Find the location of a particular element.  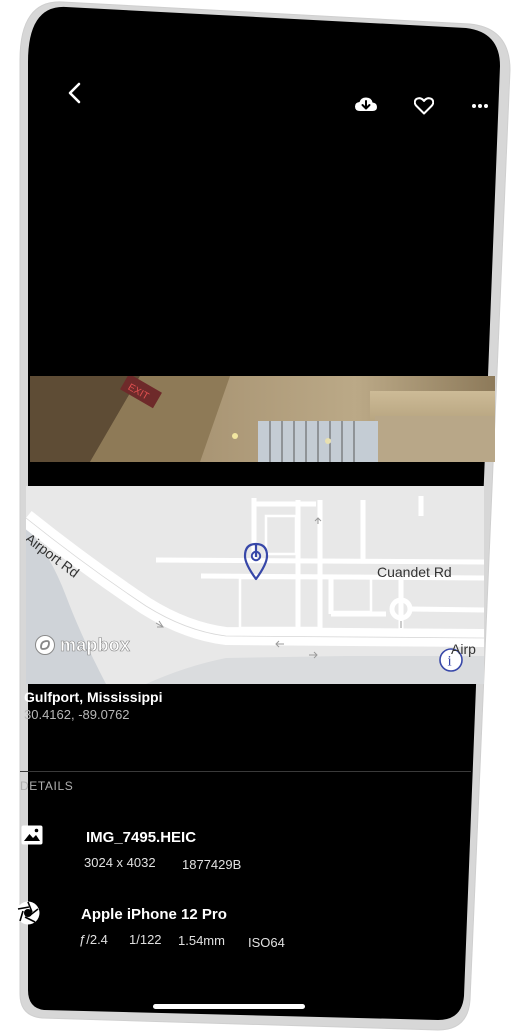

camera-iso: ISO64 is located at coordinates (266, 942).